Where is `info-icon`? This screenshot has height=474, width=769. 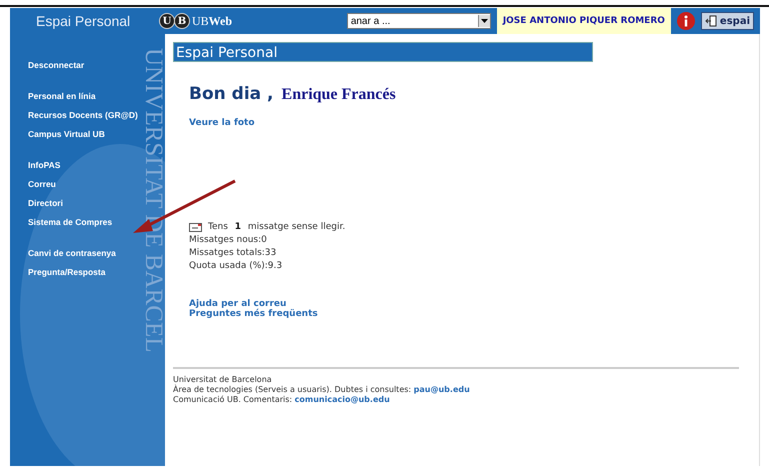 info-icon is located at coordinates (685, 21).